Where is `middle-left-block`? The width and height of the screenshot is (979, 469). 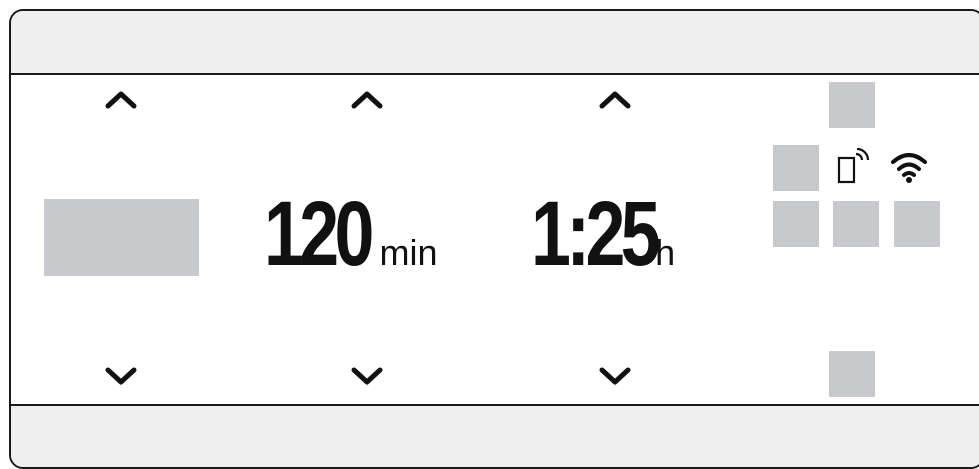
middle-left-block is located at coordinates (796, 168).